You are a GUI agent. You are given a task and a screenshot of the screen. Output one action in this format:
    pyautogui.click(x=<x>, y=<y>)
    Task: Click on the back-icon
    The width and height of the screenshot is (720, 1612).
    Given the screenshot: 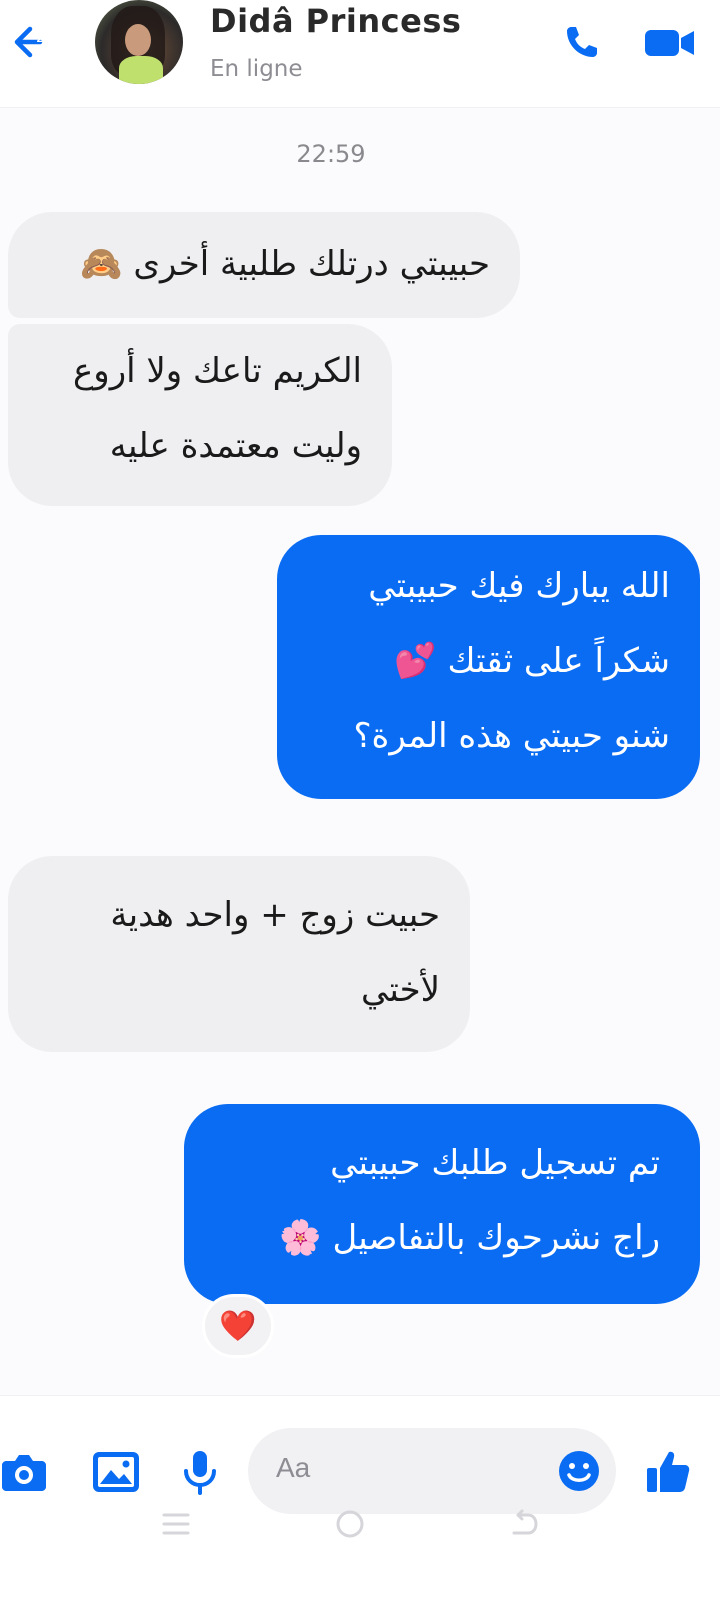 What is the action you would take?
    pyautogui.click(x=525, y=1522)
    